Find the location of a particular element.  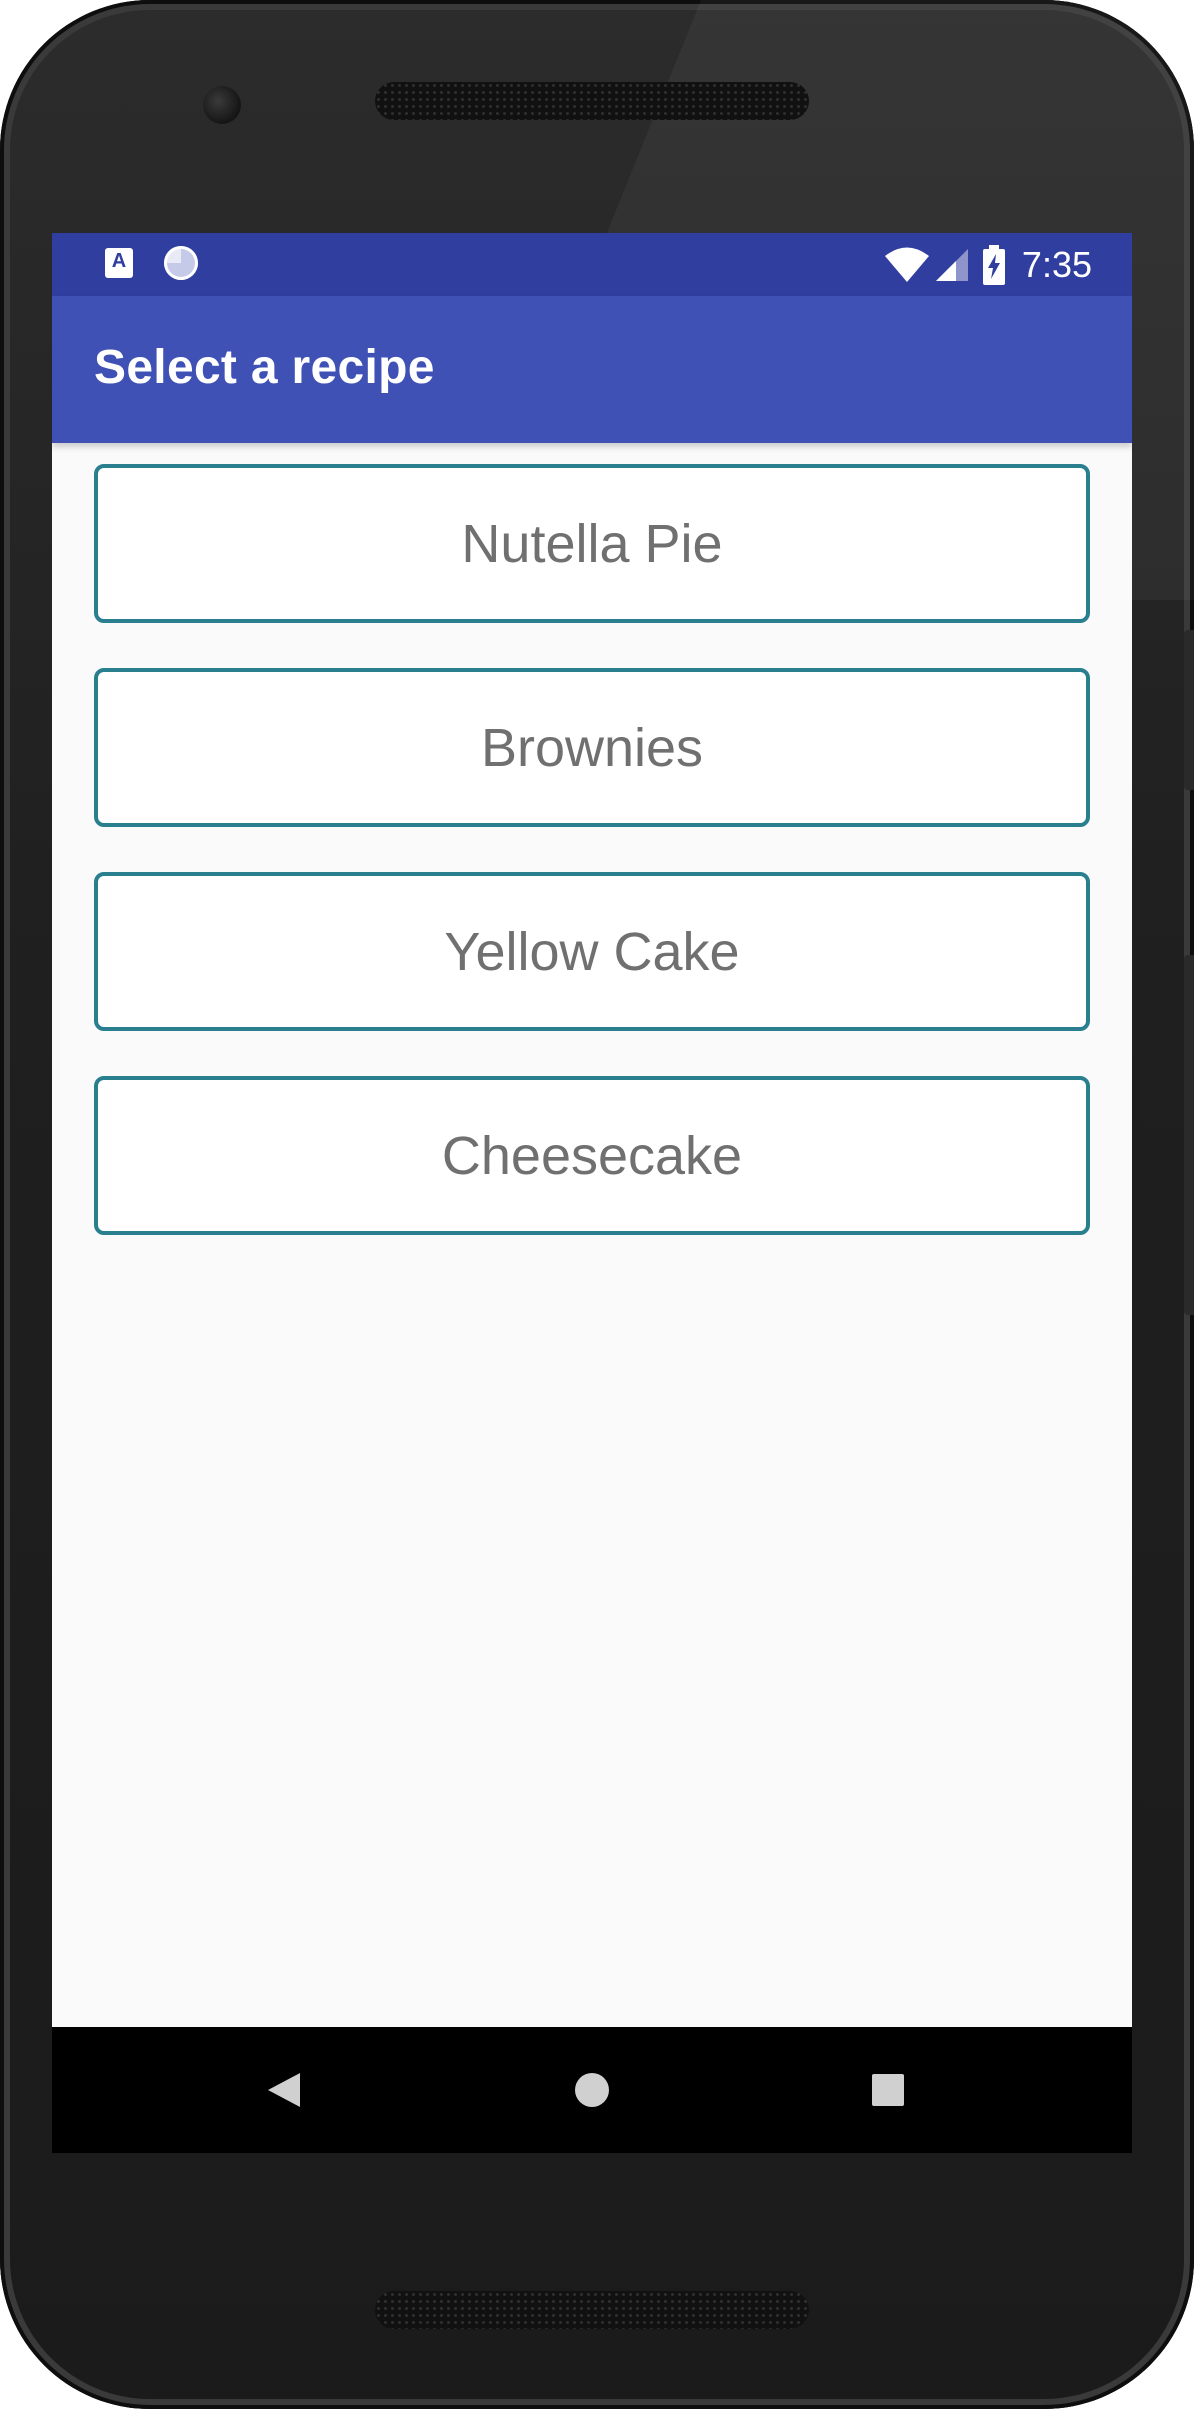

recipe-name: Brownies is located at coordinates (592, 747).